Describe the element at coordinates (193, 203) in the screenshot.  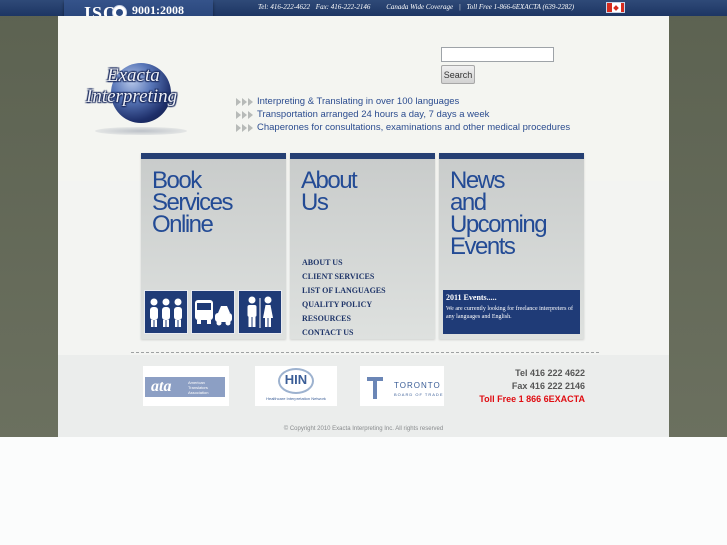
I see `panel-title: Book Services Online` at that location.